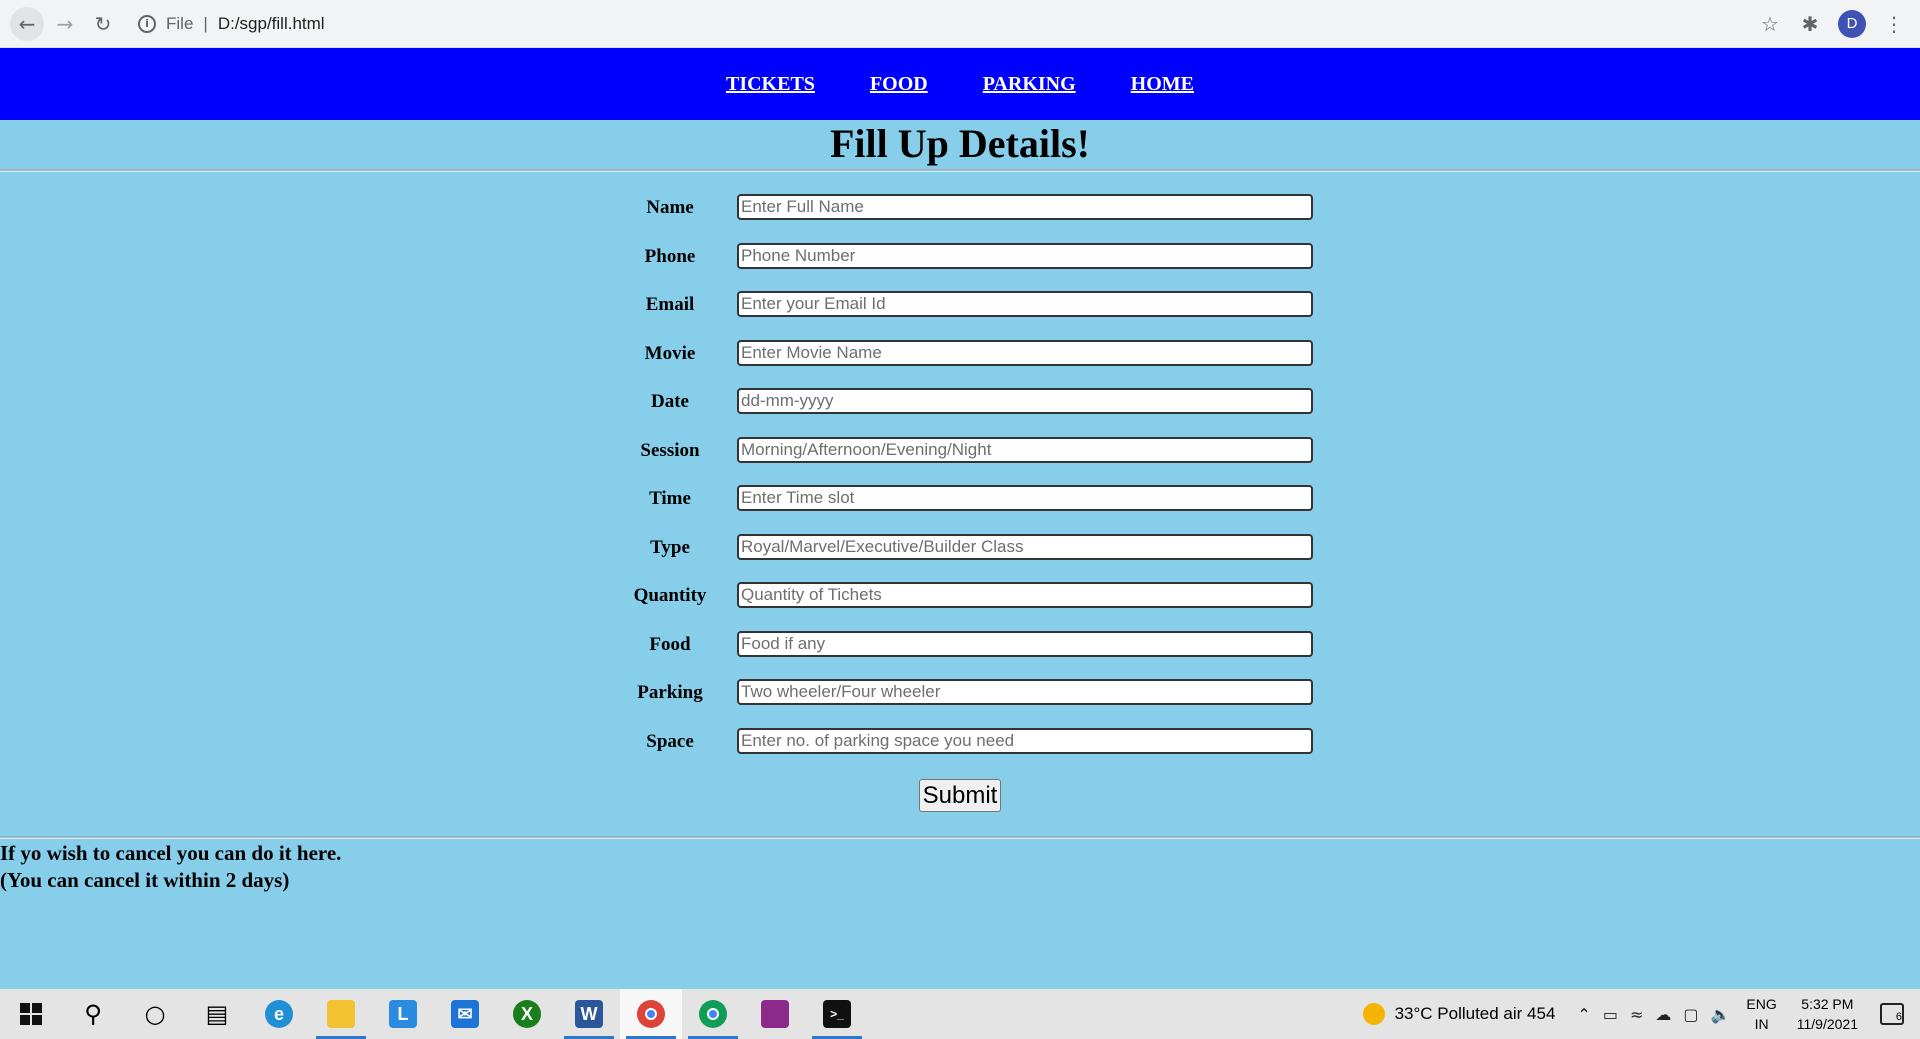 Image resolution: width=1920 pixels, height=1039 pixels. Describe the element at coordinates (651, 1014) in the screenshot. I see `chrome-icon` at that location.